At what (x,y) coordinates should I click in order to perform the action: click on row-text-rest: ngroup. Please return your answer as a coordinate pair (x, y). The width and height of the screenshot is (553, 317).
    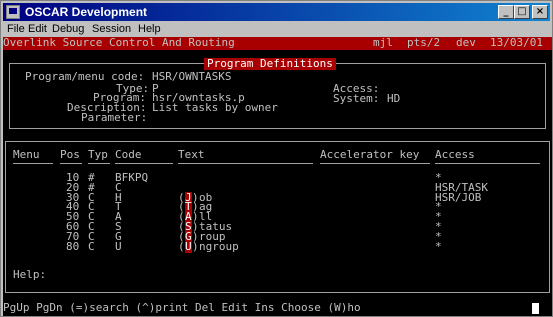
    Looking at the image, I should click on (219, 246).